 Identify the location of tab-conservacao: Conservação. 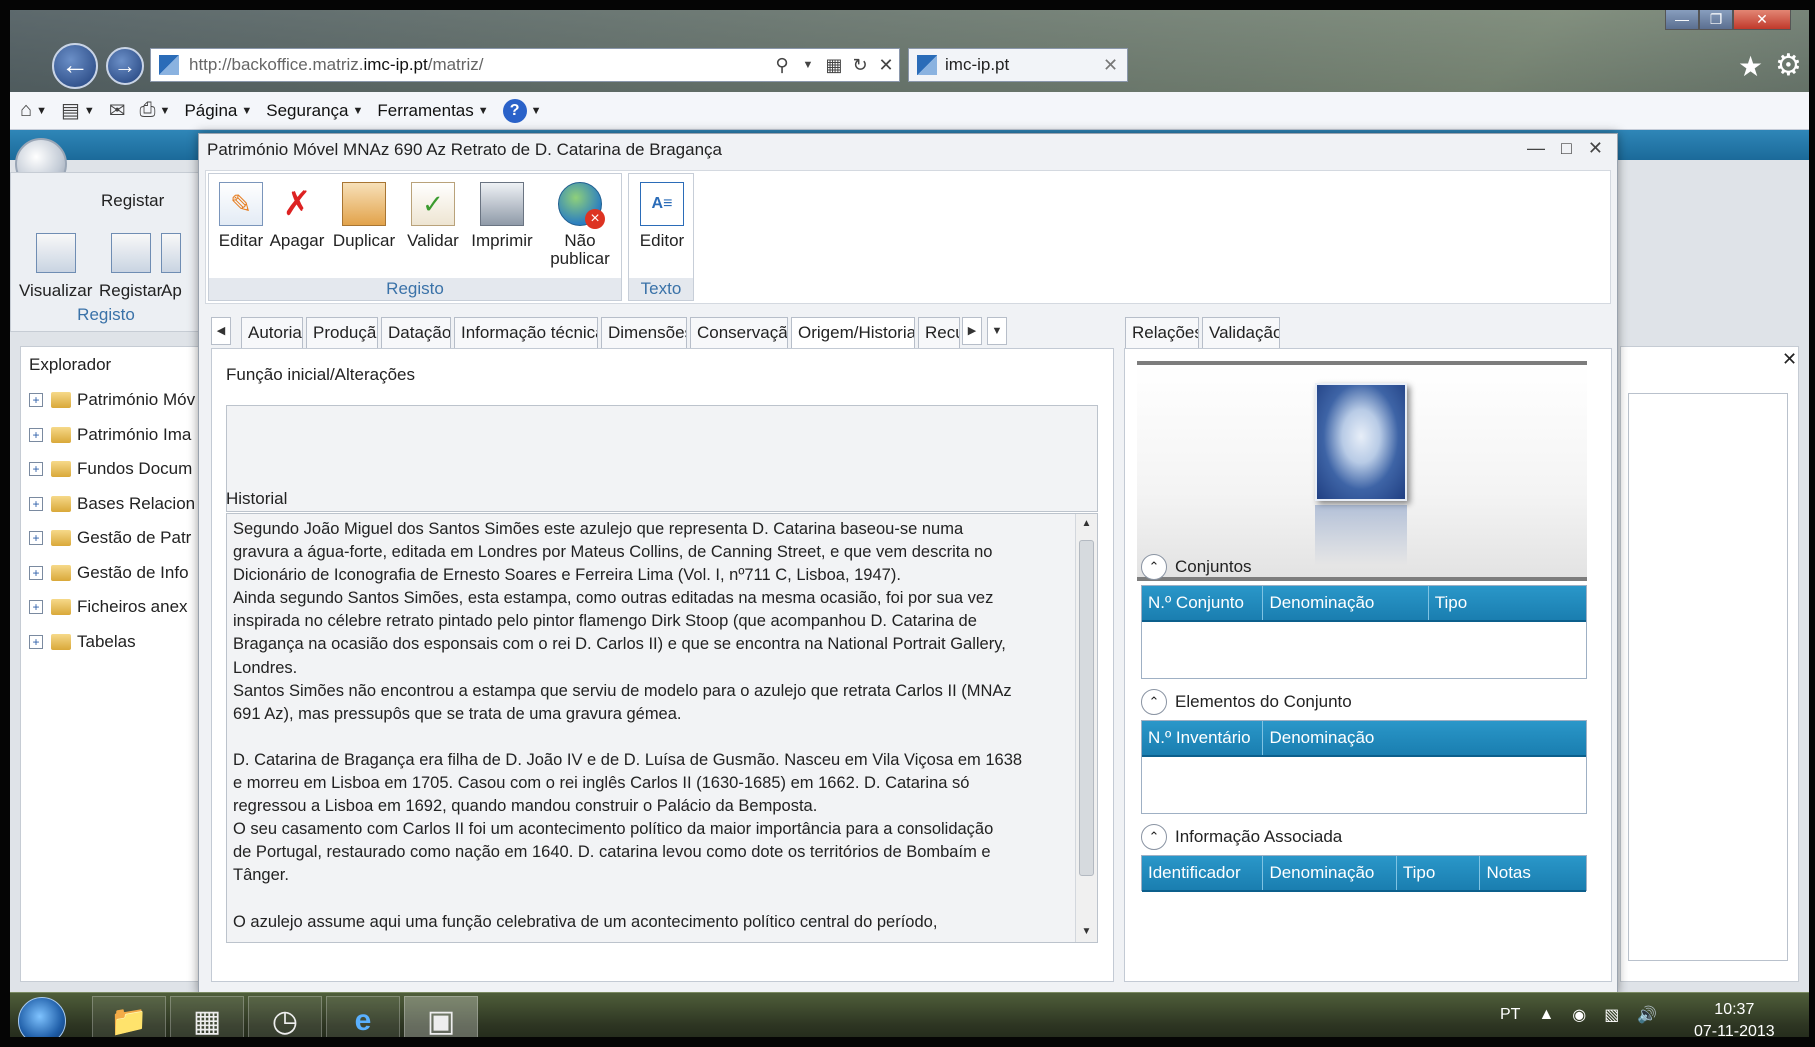
(739, 333).